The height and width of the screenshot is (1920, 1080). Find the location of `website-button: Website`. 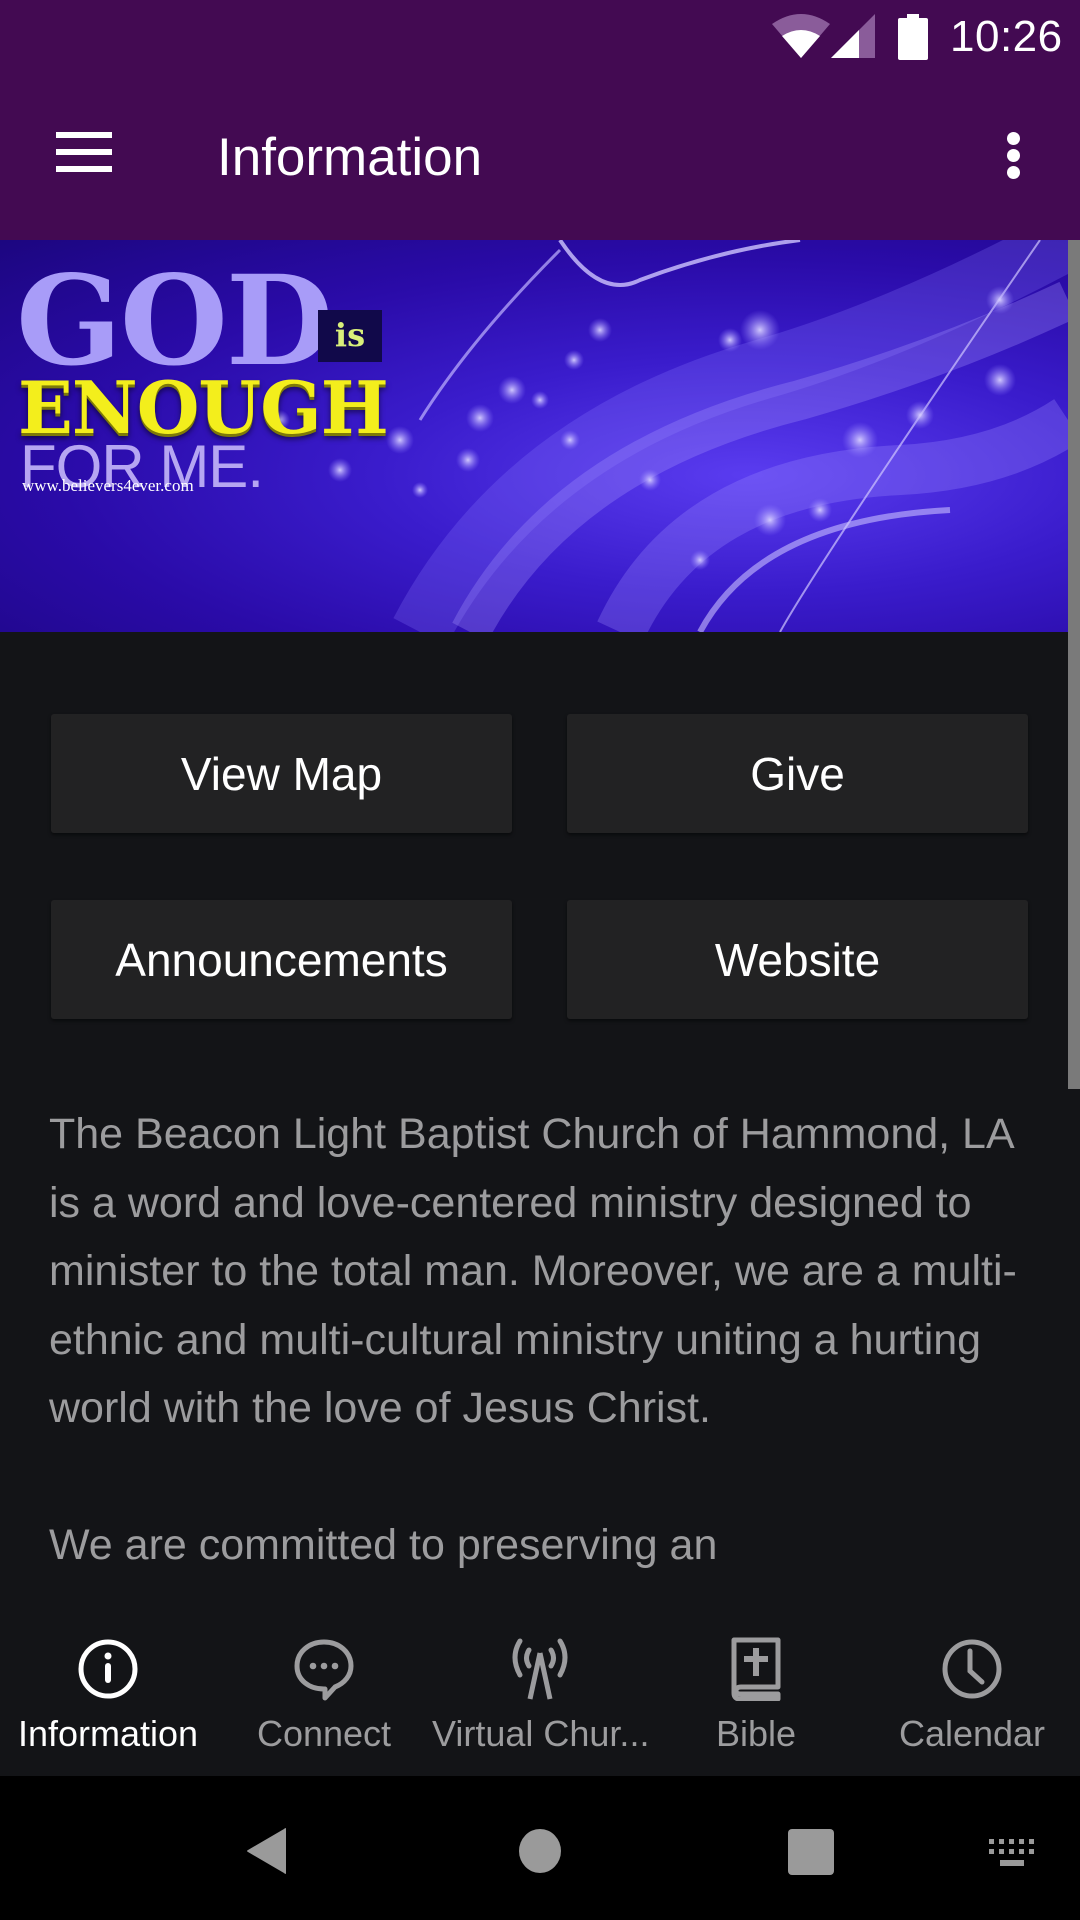

website-button: Website is located at coordinates (797, 959).